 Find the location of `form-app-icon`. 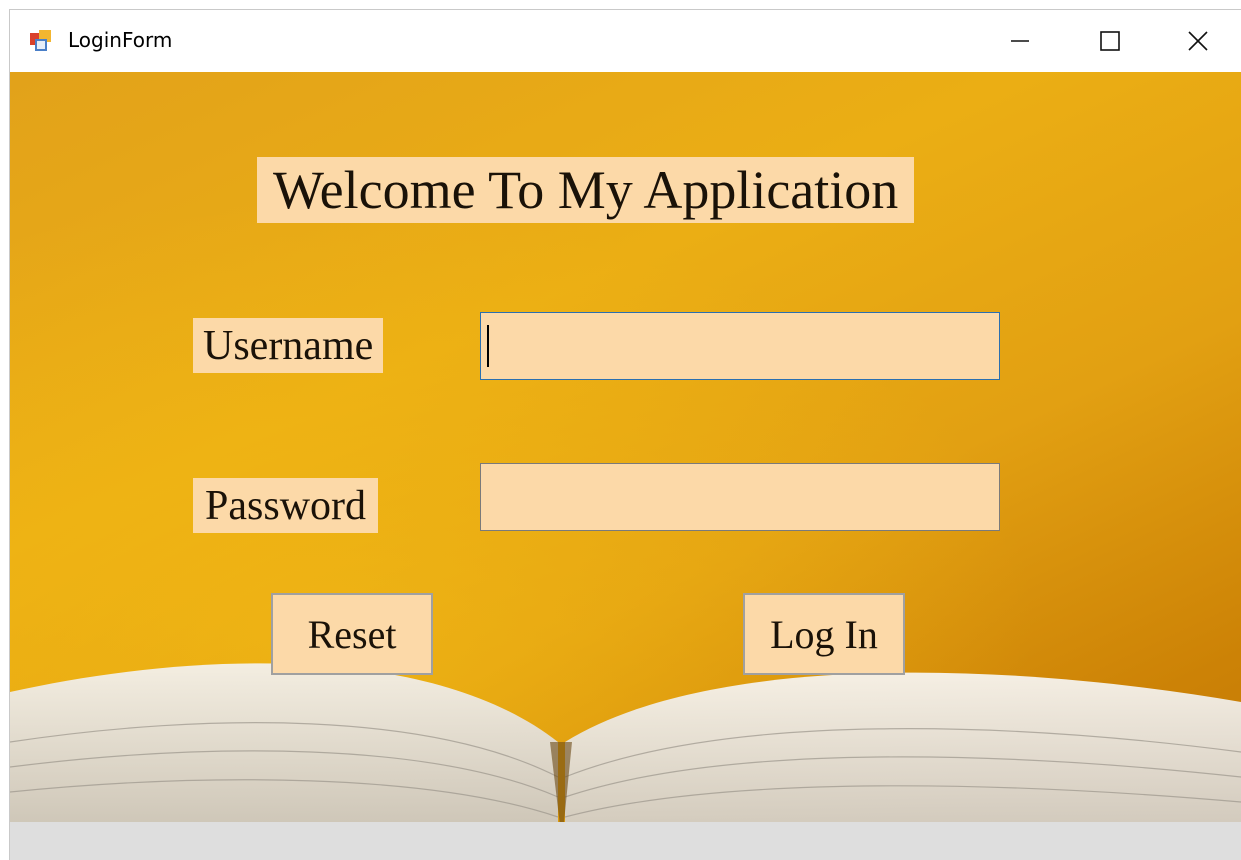

form-app-icon is located at coordinates (40, 40).